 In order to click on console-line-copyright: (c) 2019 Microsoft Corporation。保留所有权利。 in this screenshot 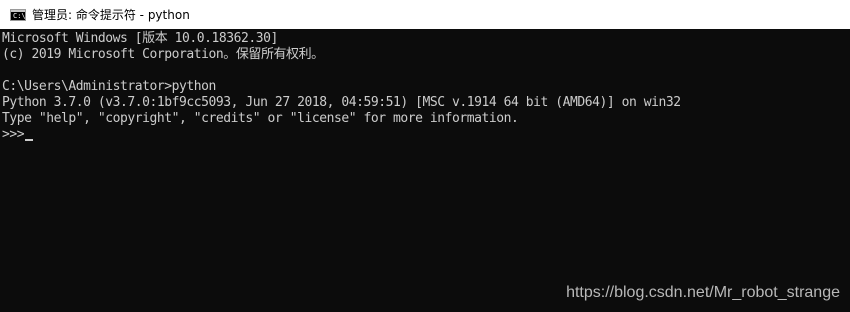, I will do `click(163, 54)`.